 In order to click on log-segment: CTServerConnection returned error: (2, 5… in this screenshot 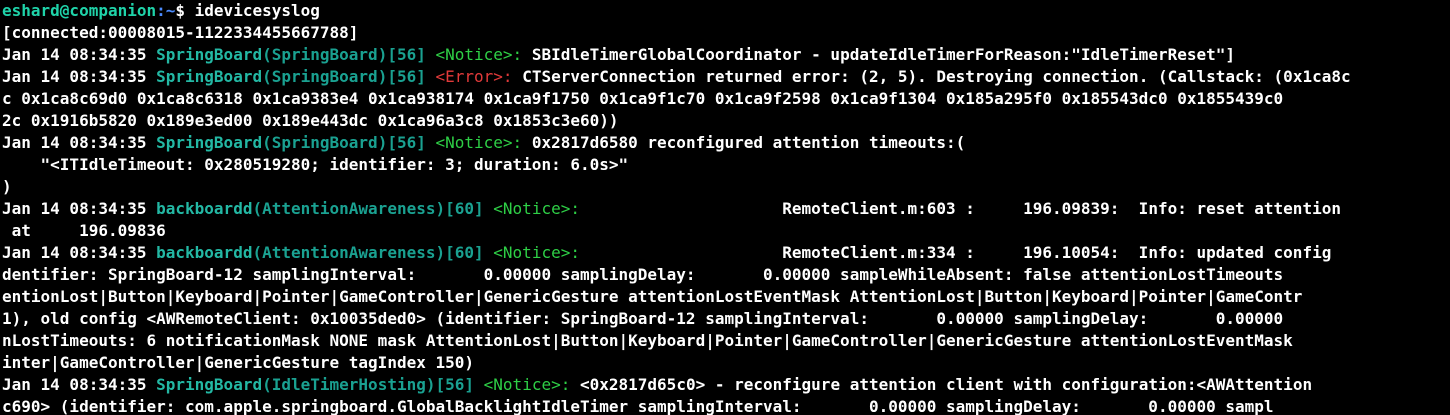, I will do `click(936, 76)`.